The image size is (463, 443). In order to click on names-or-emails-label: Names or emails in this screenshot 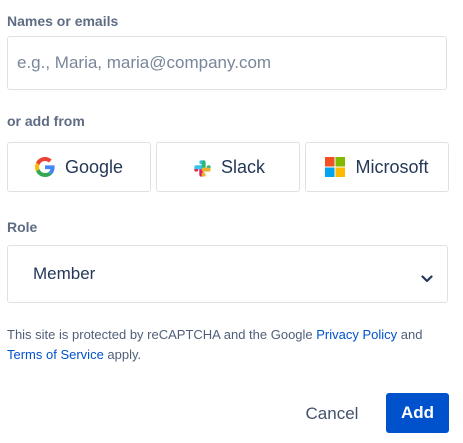, I will do `click(63, 21)`.